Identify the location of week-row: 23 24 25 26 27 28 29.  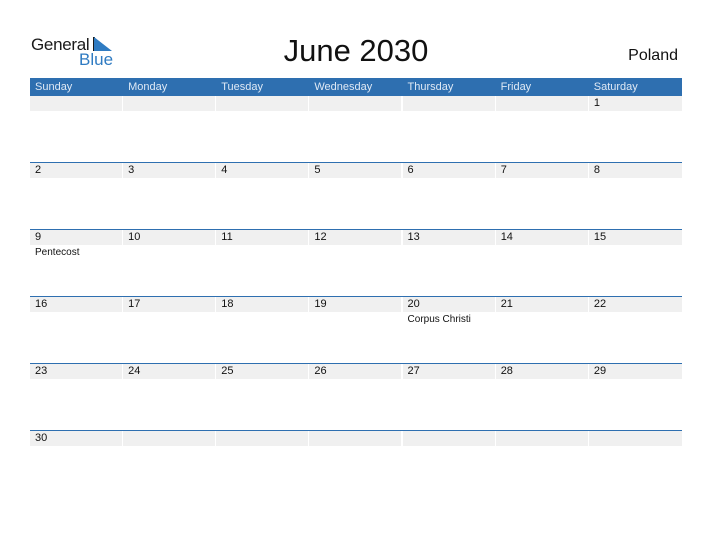
(356, 397).